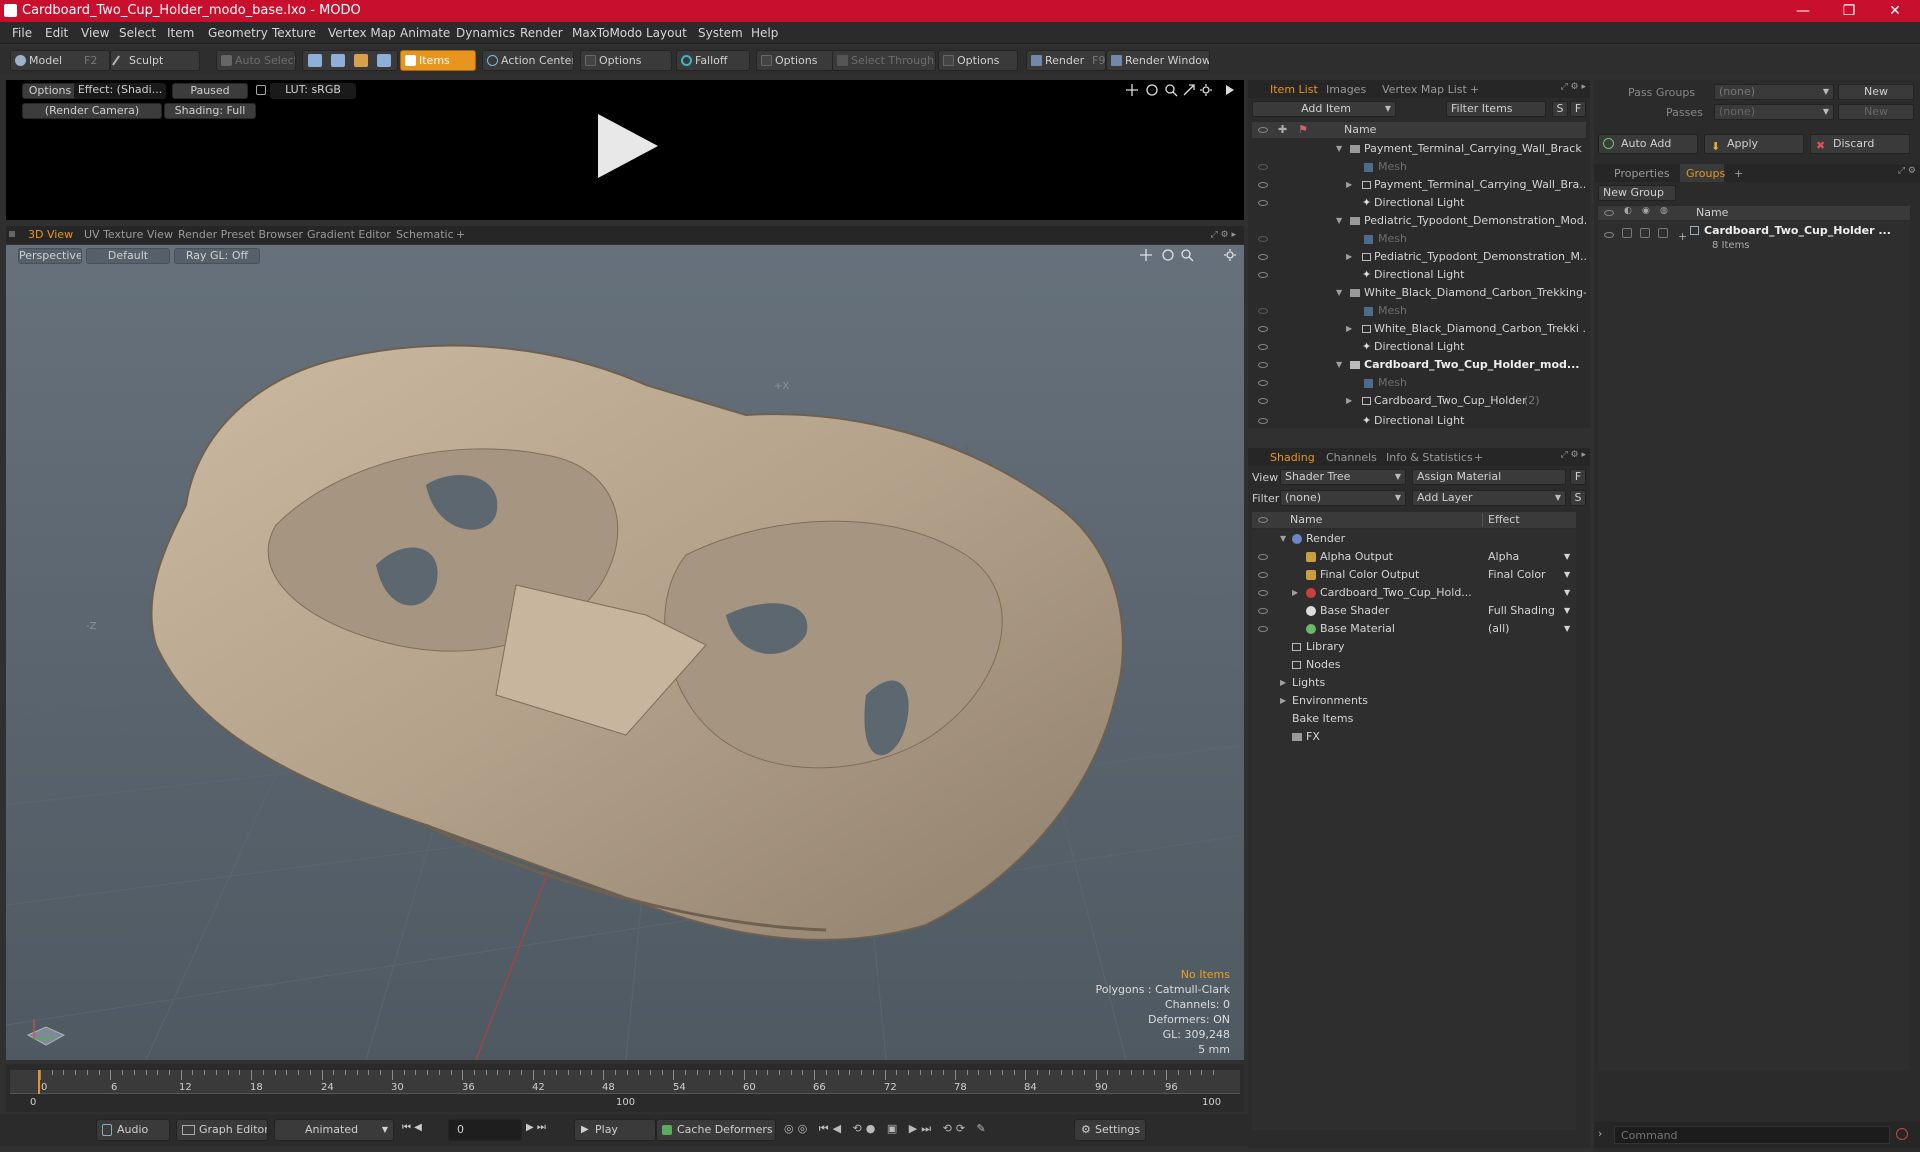  I want to click on shading-s-button: S, so click(1578, 498).